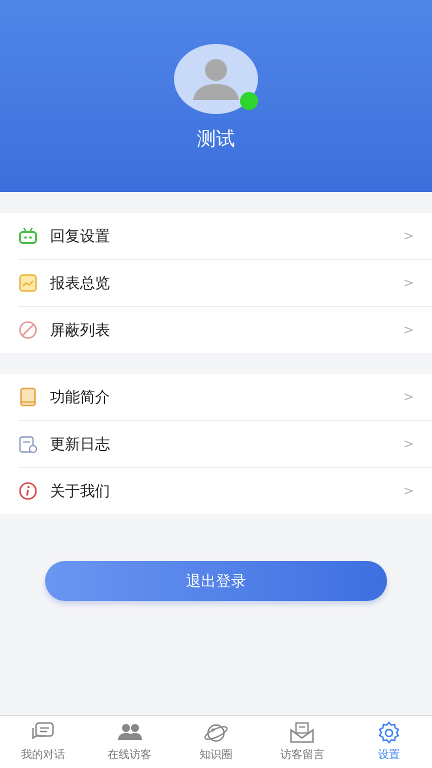  What do you see at coordinates (227, 236) in the screenshot?
I see `menu-item: 回复设置` at bounding box center [227, 236].